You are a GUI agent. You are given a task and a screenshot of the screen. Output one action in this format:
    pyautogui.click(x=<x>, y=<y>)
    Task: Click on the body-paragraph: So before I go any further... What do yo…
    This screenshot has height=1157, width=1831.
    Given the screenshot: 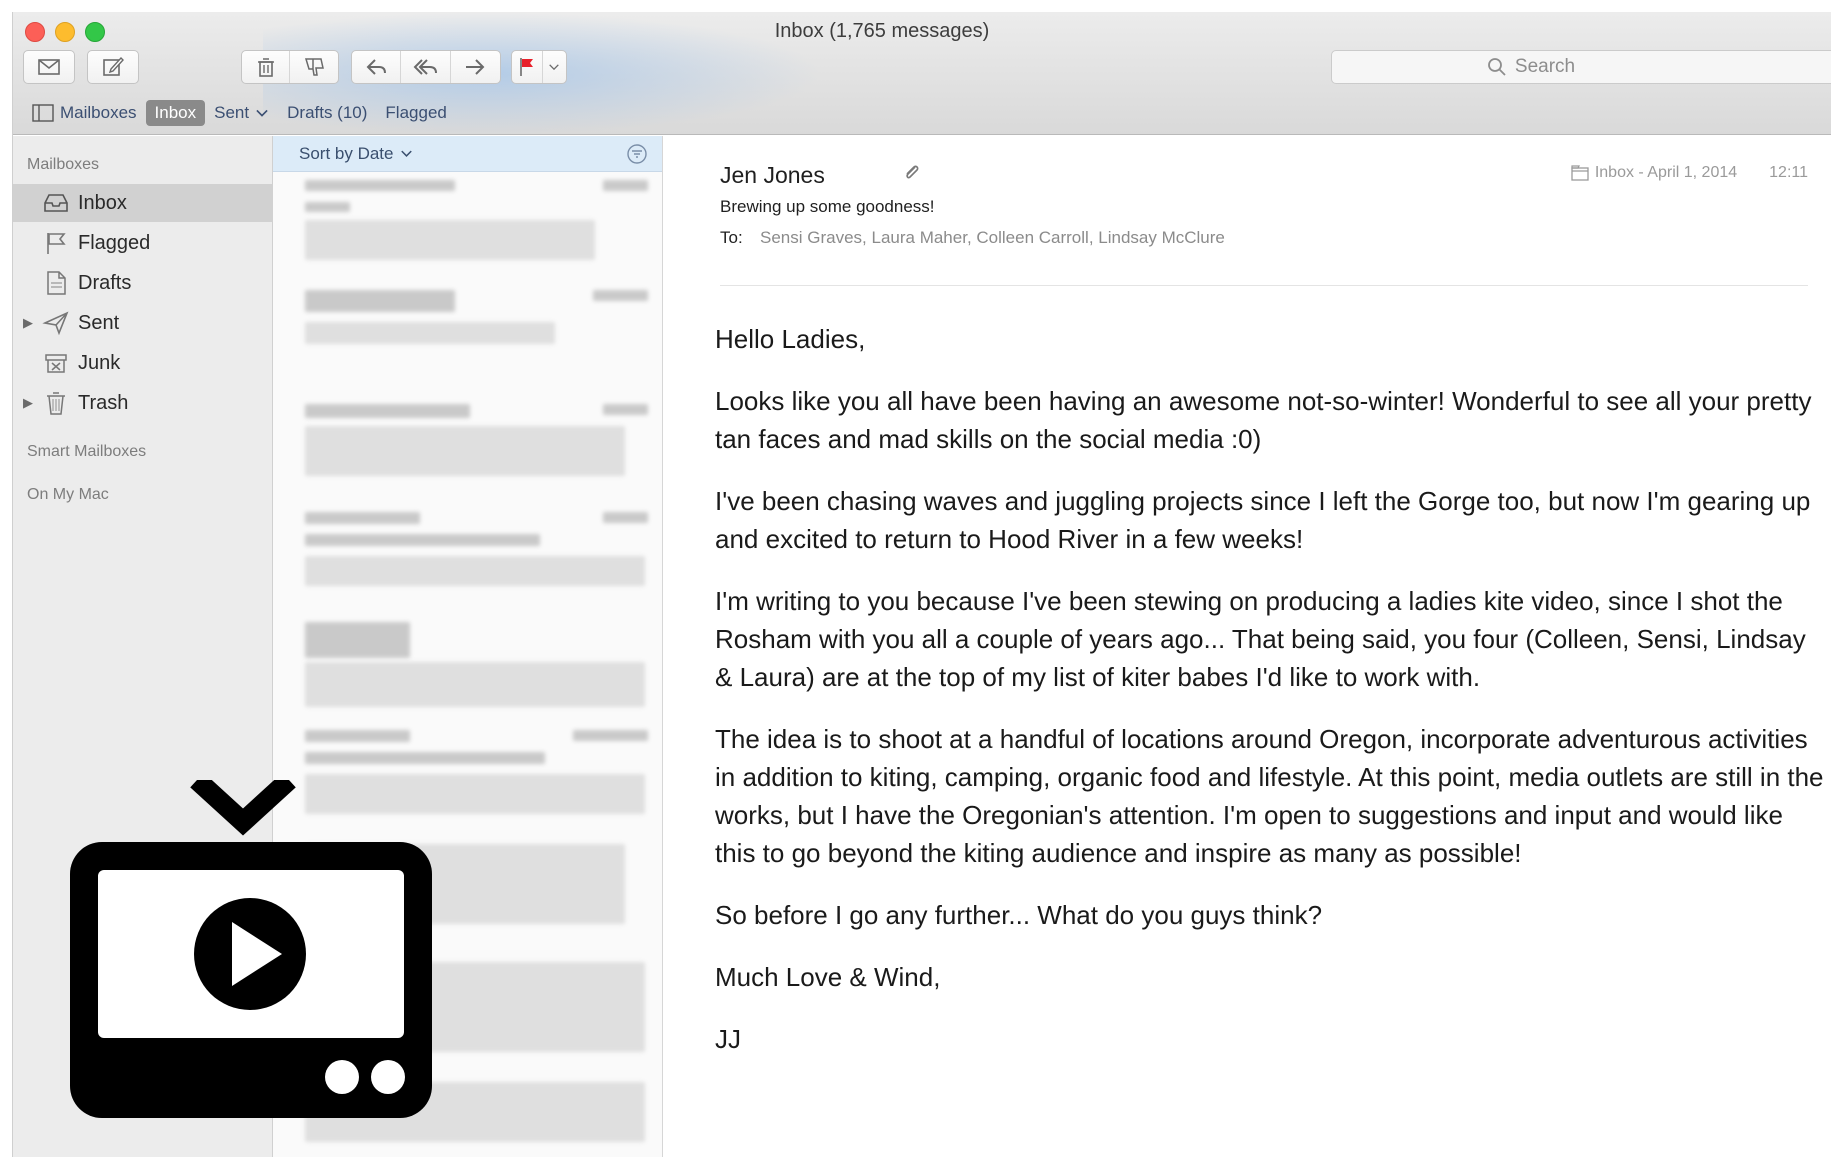 What is the action you would take?
    pyautogui.click(x=1019, y=915)
    